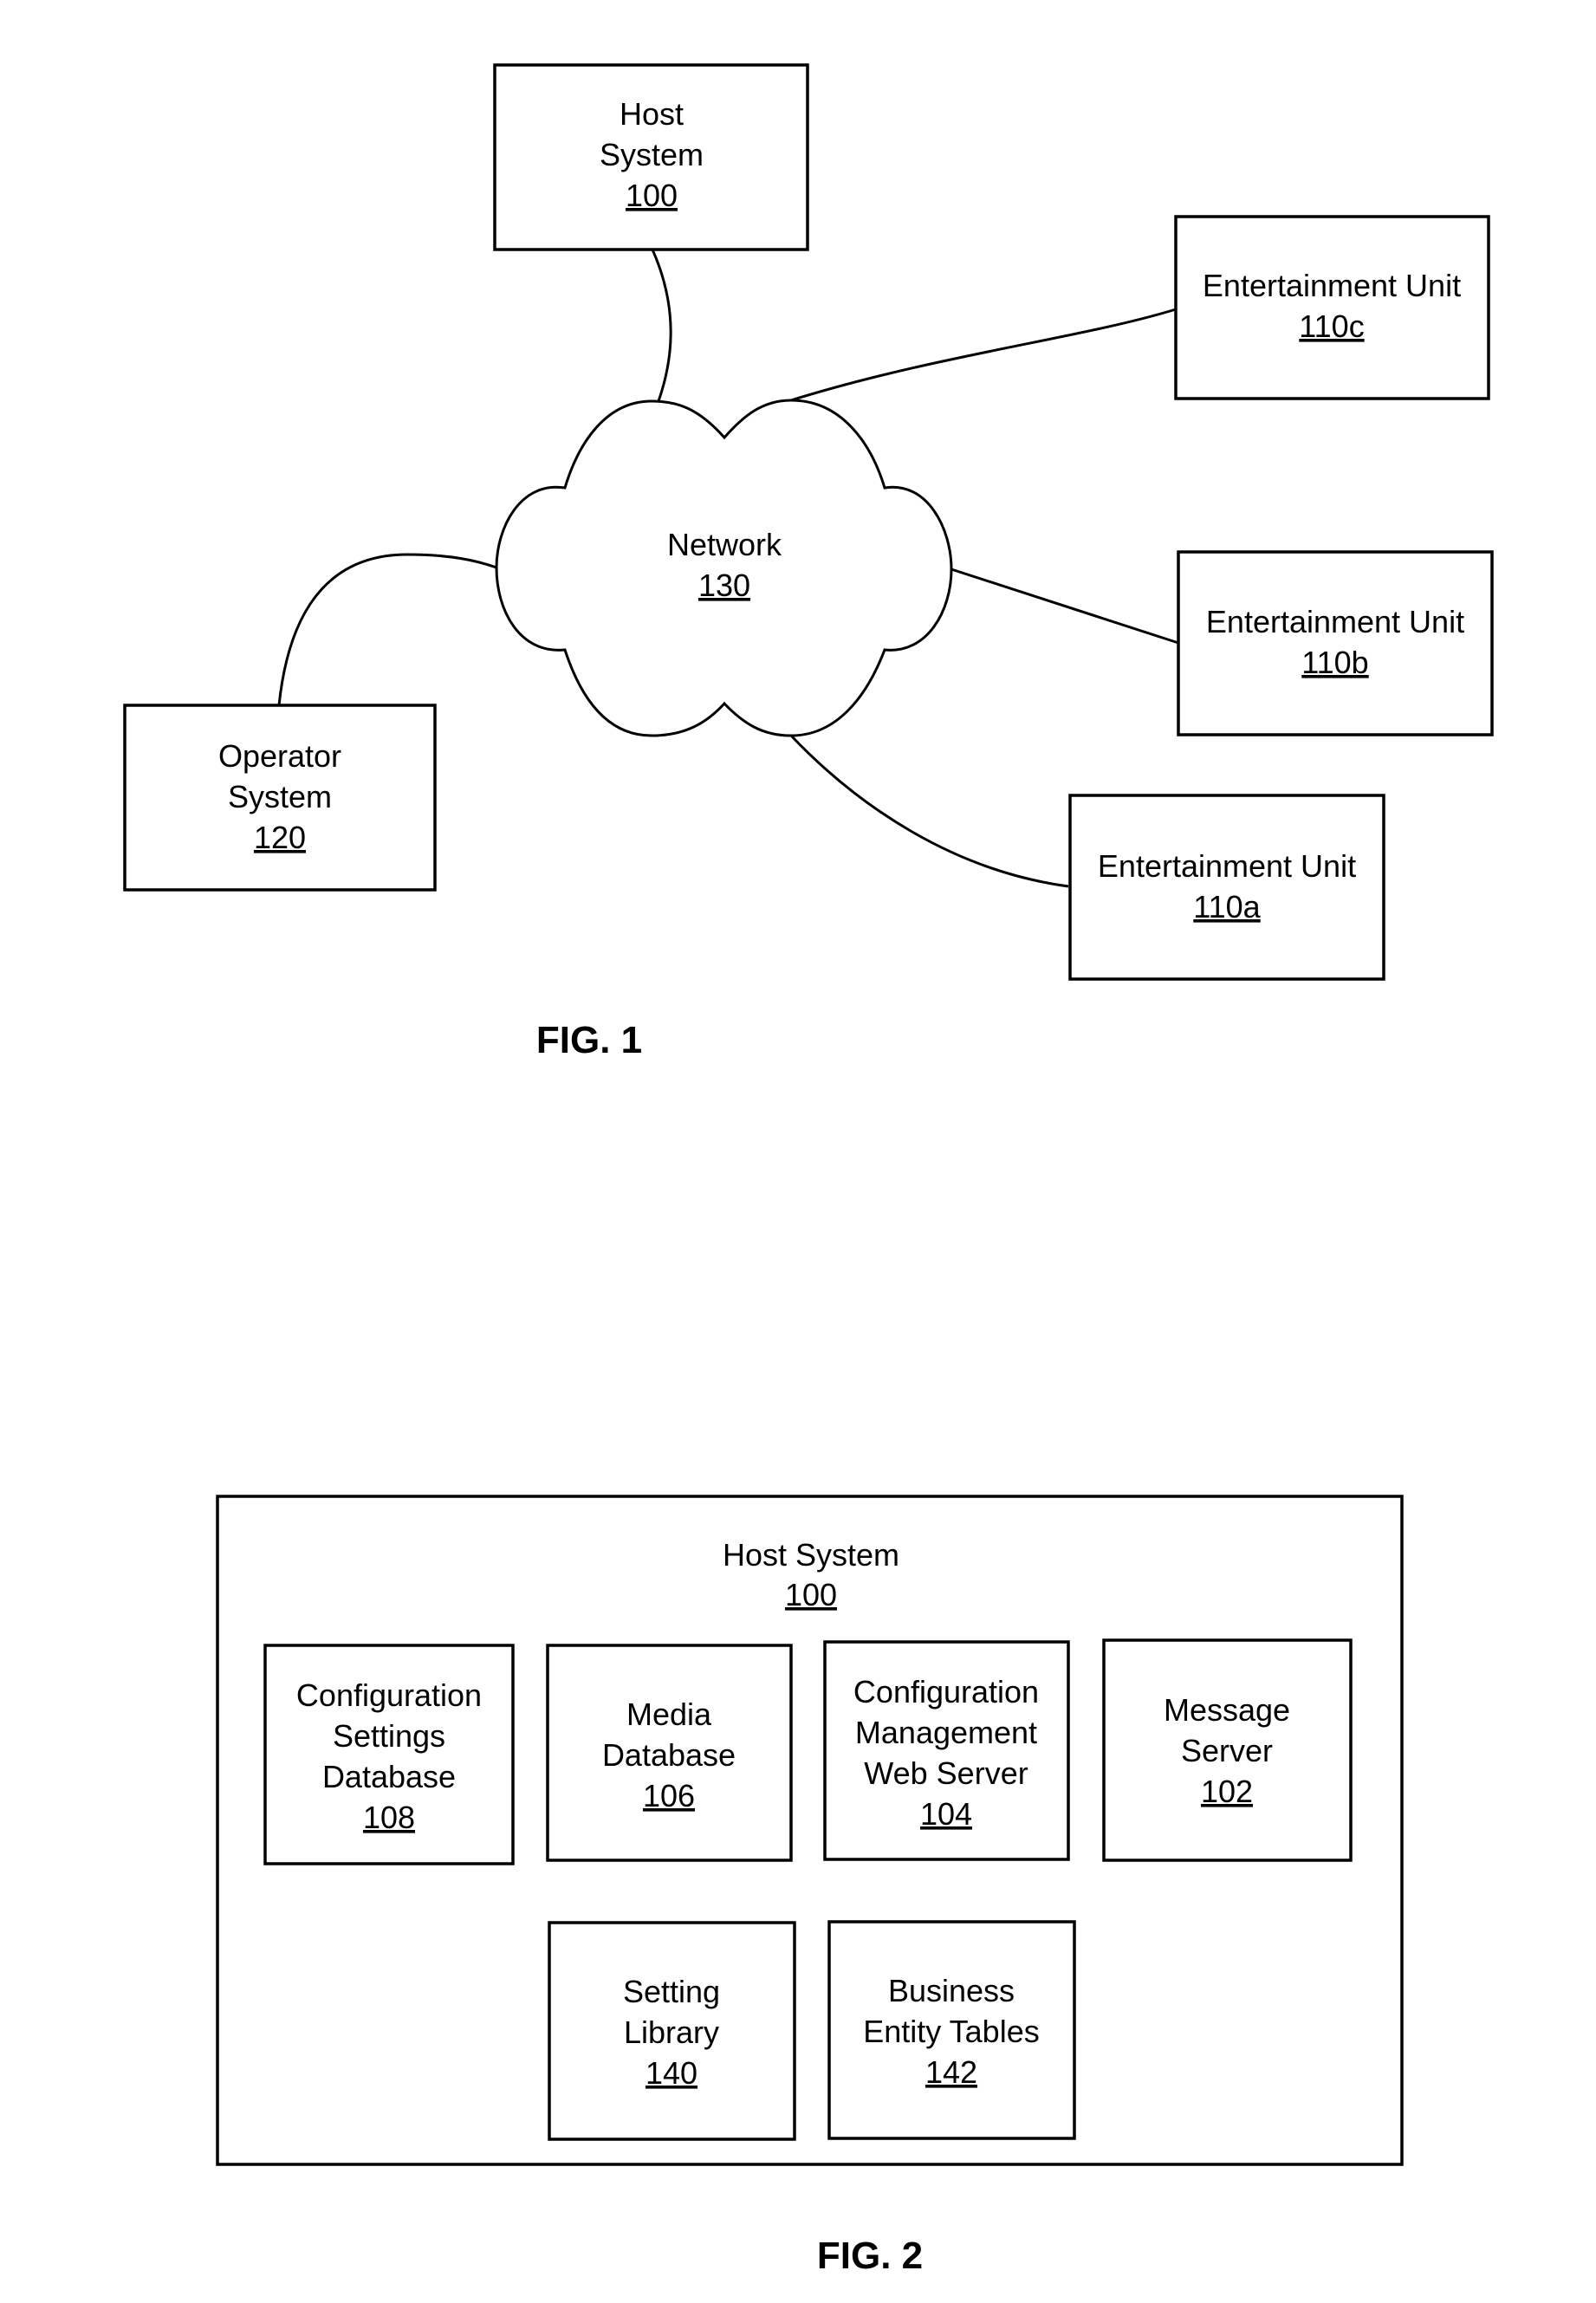 Image resolution: width=1596 pixels, height=2303 pixels. I want to click on network-ref: 130, so click(724, 585).